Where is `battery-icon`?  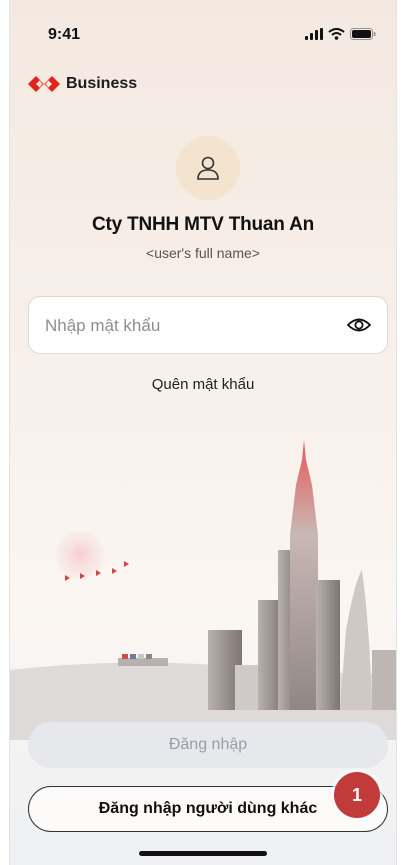 battery-icon is located at coordinates (363, 34).